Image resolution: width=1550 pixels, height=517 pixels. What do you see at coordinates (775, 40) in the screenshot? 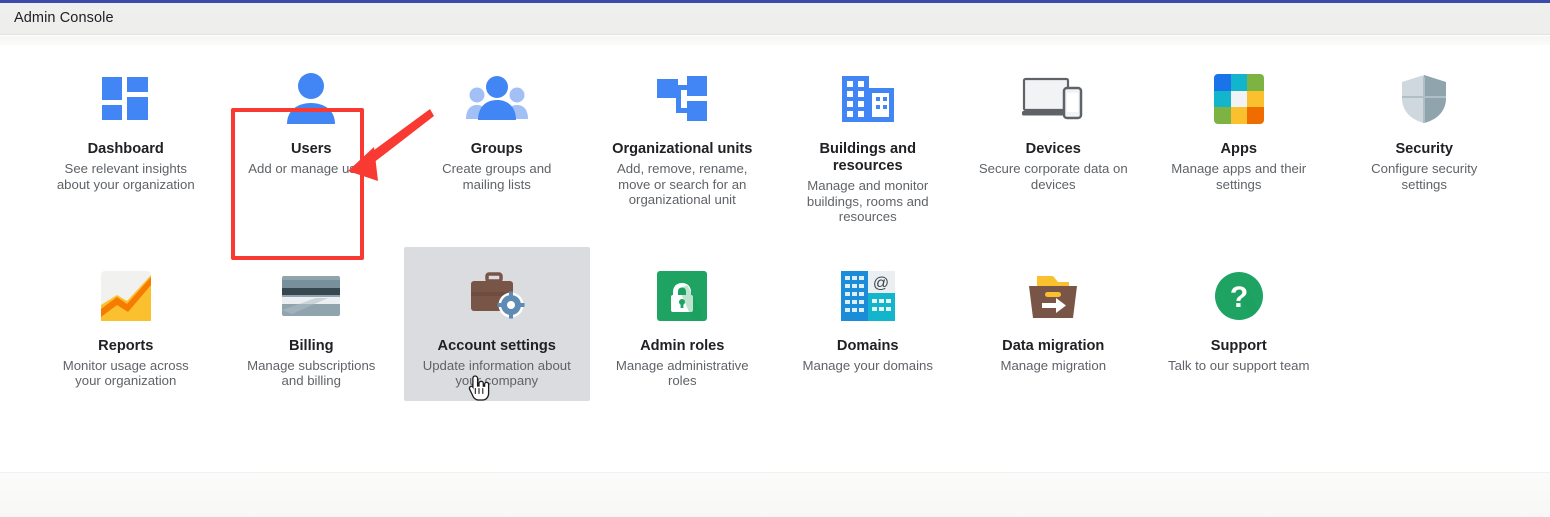
I see `header-divider-strip` at bounding box center [775, 40].